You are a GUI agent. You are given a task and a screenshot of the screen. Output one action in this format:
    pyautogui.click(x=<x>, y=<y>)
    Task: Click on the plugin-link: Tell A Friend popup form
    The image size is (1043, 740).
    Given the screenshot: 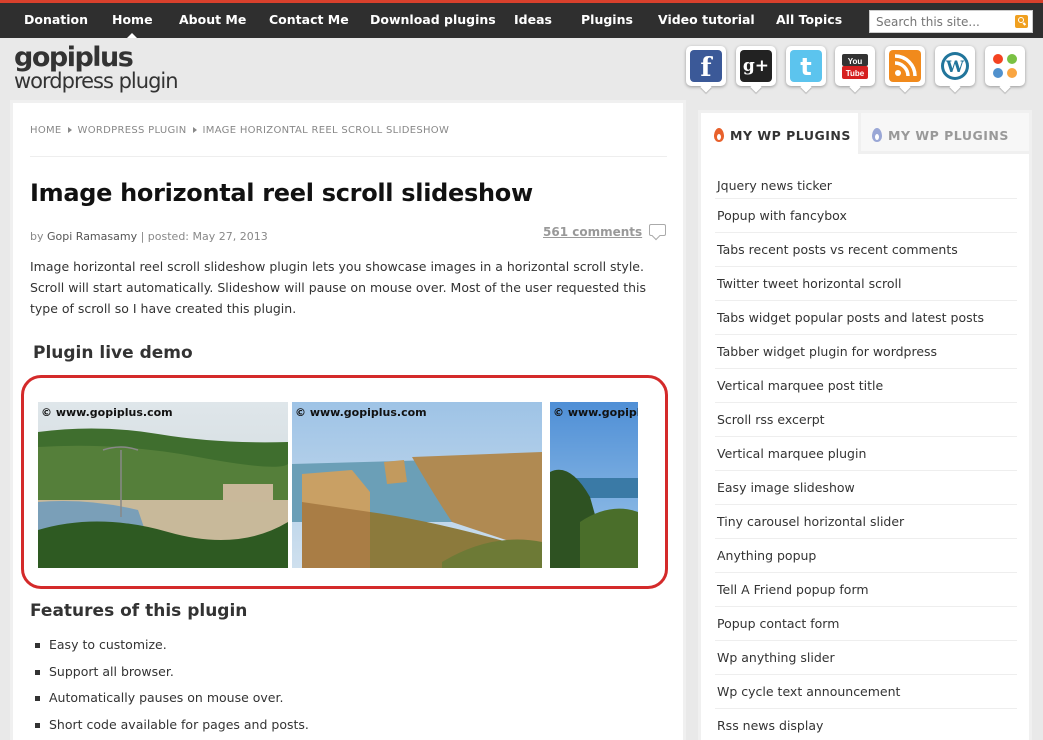 What is the action you would take?
    pyautogui.click(x=866, y=590)
    